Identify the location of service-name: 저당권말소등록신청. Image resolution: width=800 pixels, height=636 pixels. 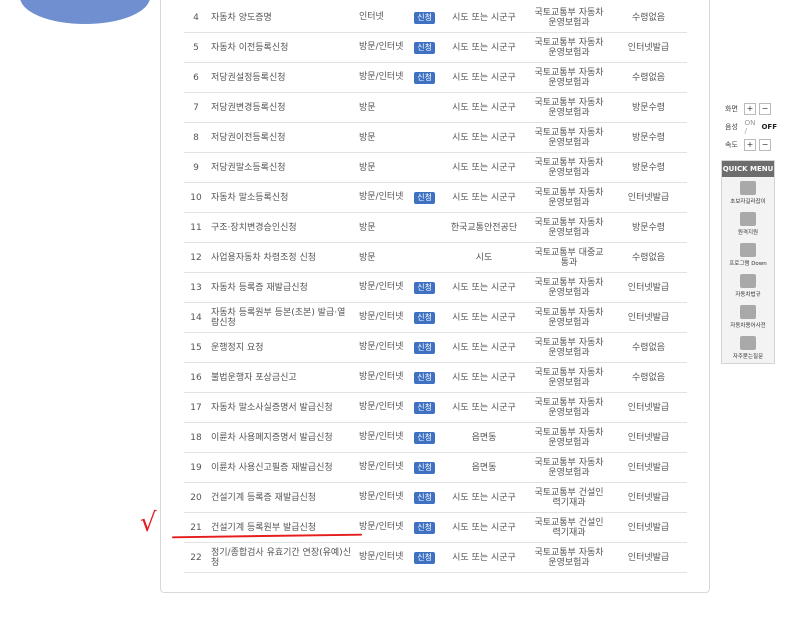
(282, 167).